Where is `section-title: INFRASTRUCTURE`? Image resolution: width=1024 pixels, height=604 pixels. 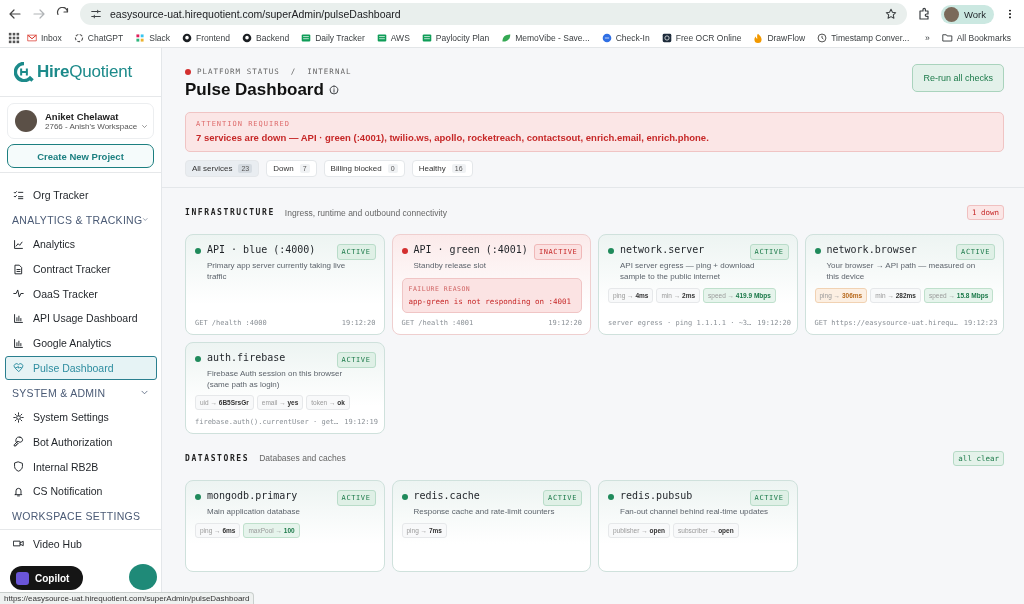
section-title: INFRASTRUCTURE is located at coordinates (230, 212).